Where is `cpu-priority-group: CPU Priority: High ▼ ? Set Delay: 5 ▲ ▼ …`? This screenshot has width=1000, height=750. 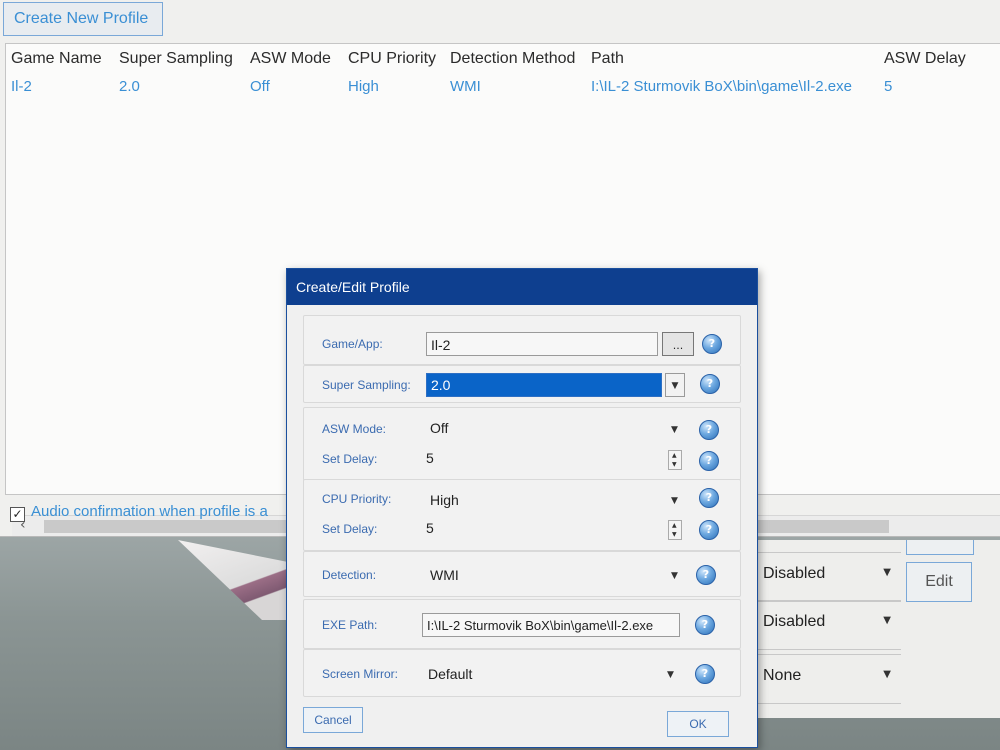
cpu-priority-group: CPU Priority: High ▼ ? Set Delay: 5 ▲ ▼ … is located at coordinates (522, 515).